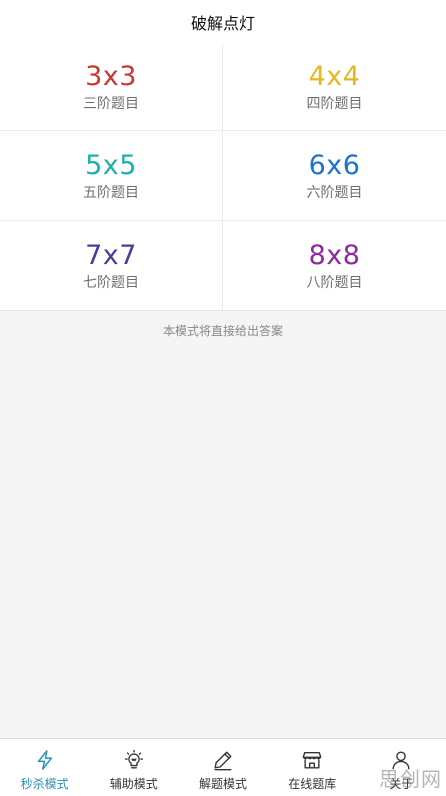  I want to click on lightning-icon, so click(44, 760).